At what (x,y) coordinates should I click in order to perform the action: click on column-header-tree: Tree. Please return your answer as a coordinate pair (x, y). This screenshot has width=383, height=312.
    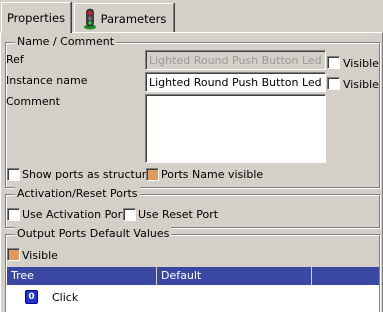
    Looking at the image, I should click on (82, 276).